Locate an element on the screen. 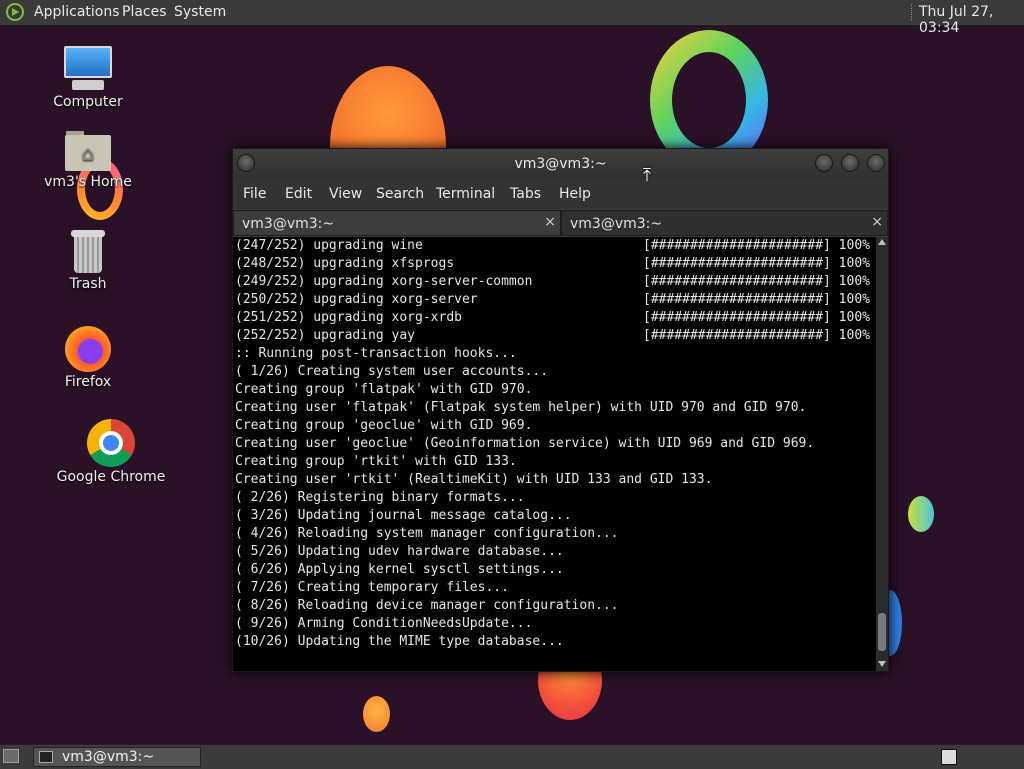  computer-icon is located at coordinates (88, 69).